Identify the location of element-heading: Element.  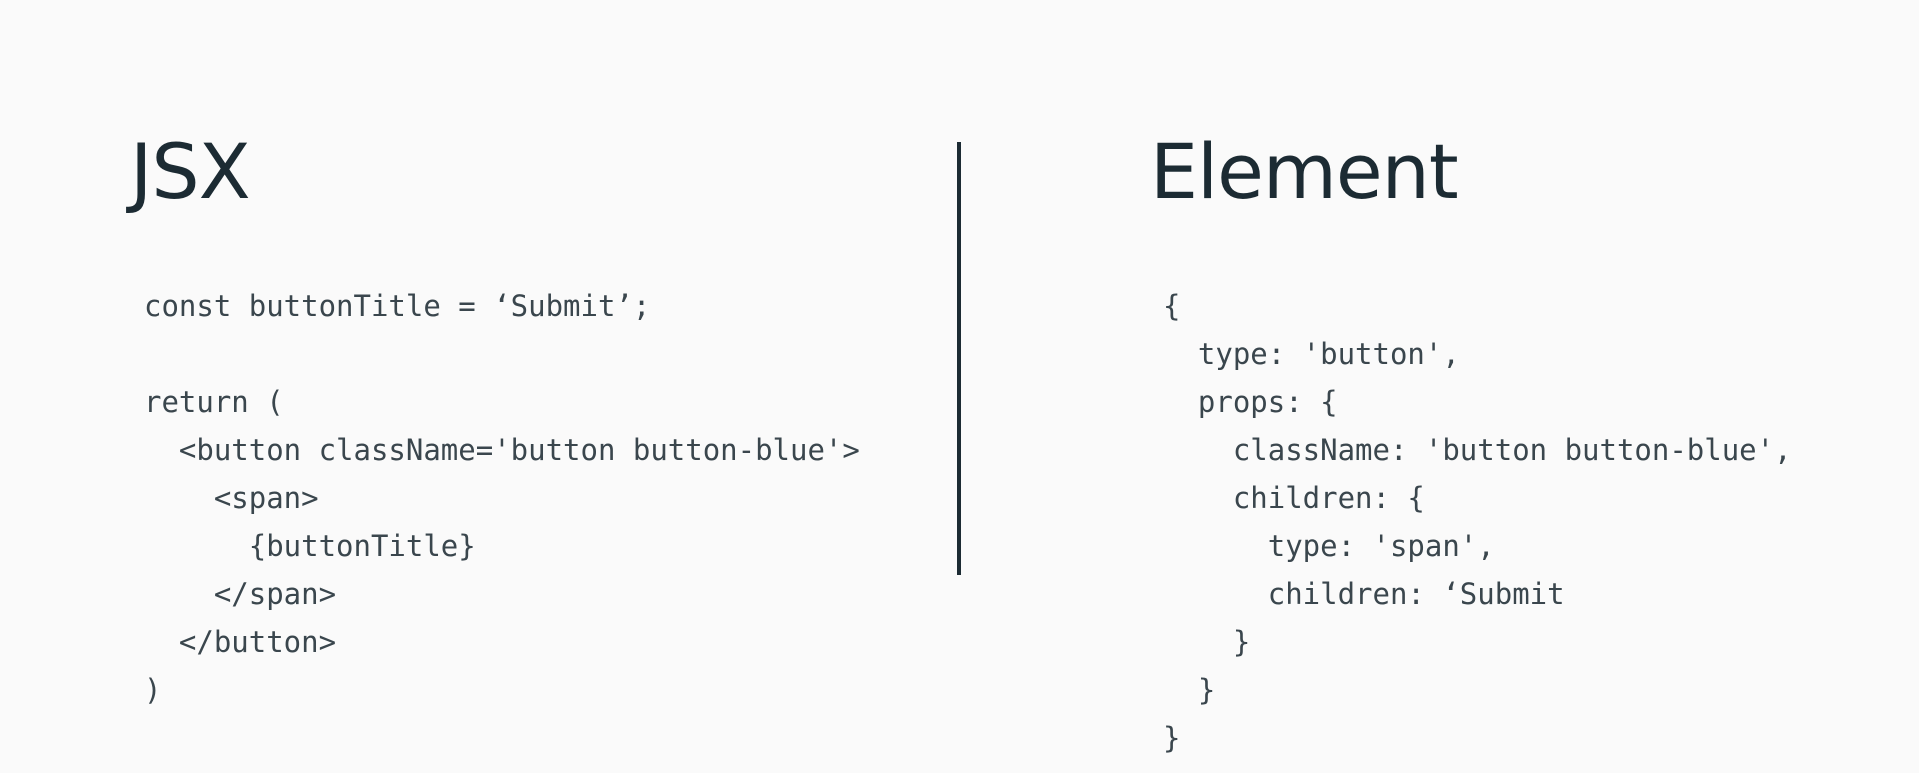
(1304, 171).